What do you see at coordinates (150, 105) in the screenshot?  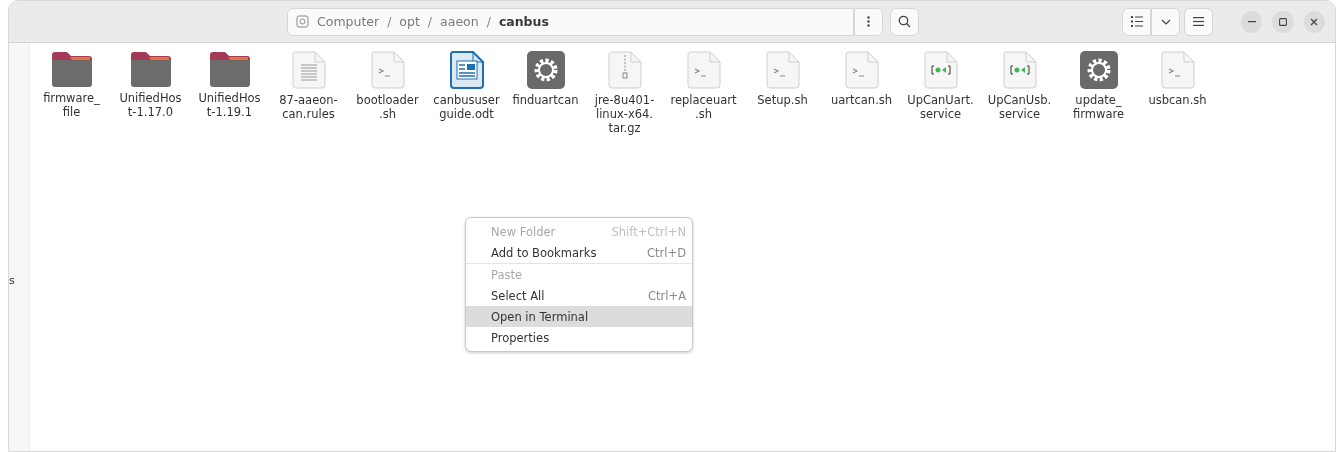 I see `file-name: UnifiedHos t-1.17.0` at bounding box center [150, 105].